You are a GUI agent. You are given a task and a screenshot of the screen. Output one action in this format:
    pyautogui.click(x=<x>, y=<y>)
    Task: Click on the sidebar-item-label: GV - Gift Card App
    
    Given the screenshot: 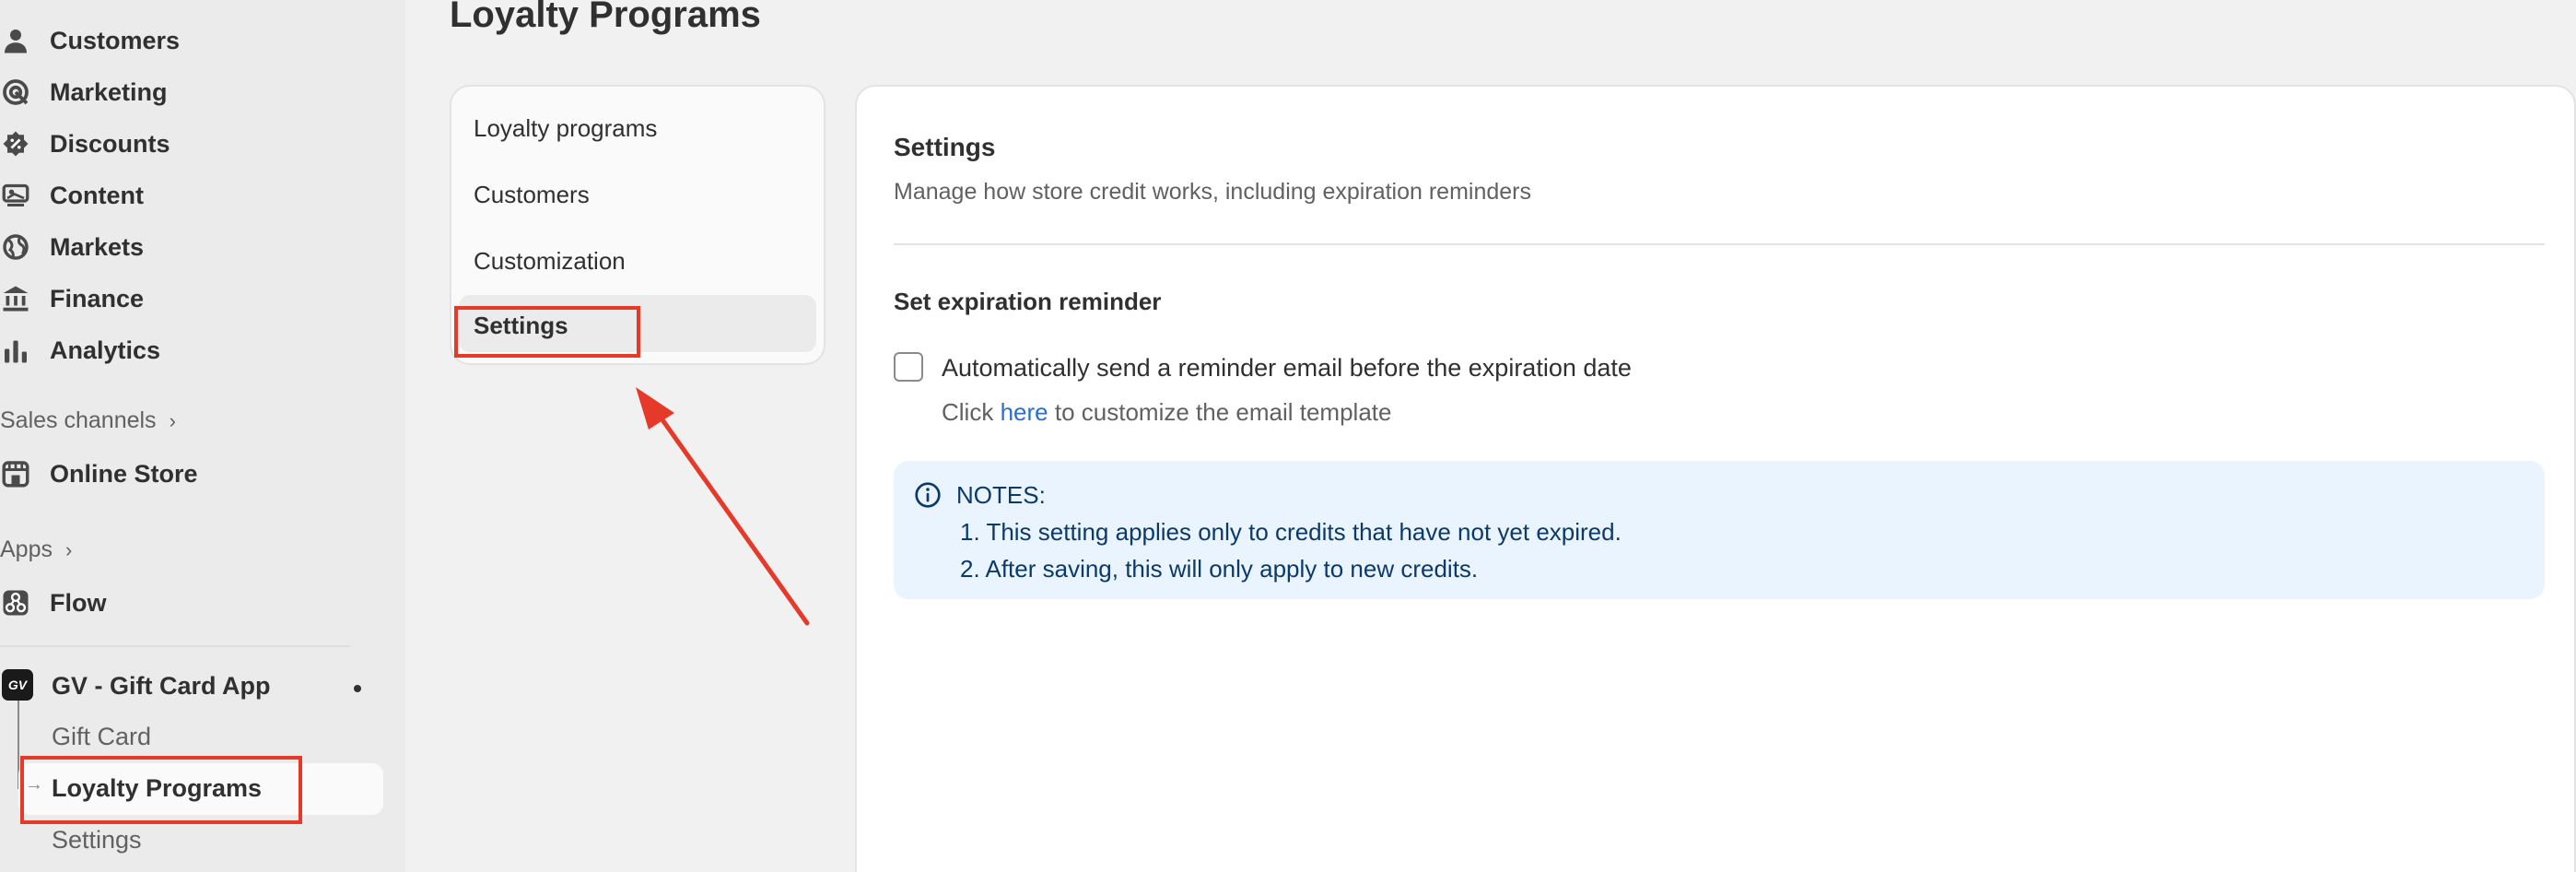 What is the action you would take?
    pyautogui.click(x=161, y=686)
    